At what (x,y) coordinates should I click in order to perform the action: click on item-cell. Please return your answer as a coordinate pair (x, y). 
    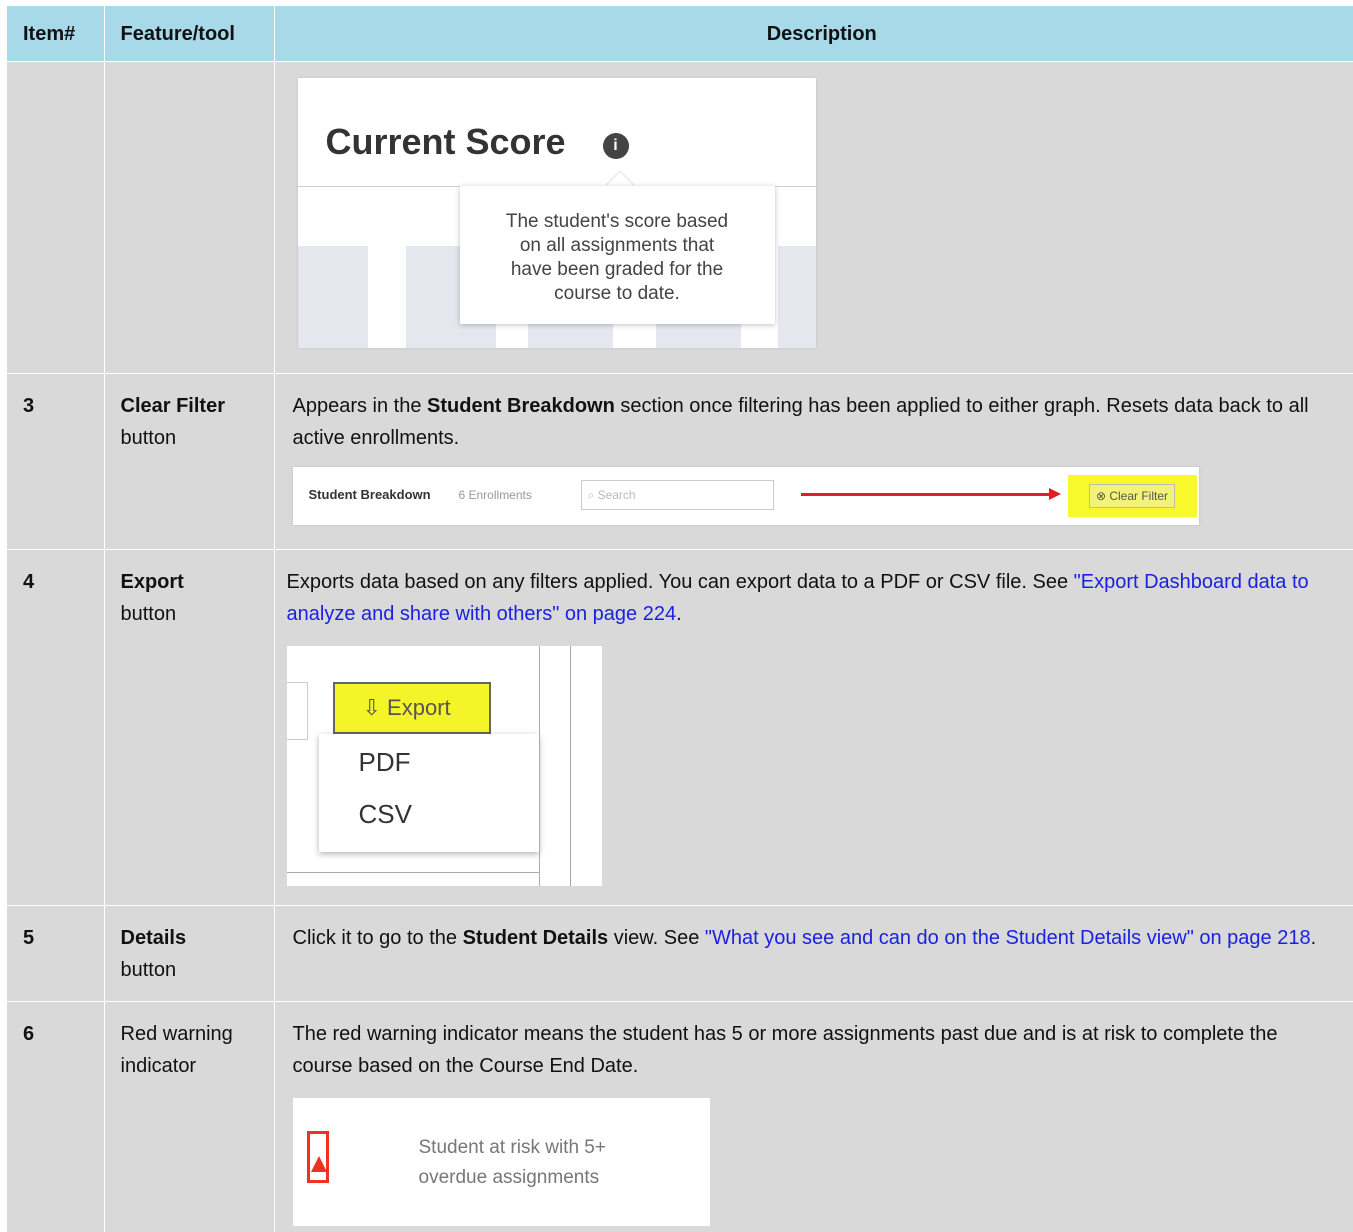
    Looking at the image, I should click on (55, 218).